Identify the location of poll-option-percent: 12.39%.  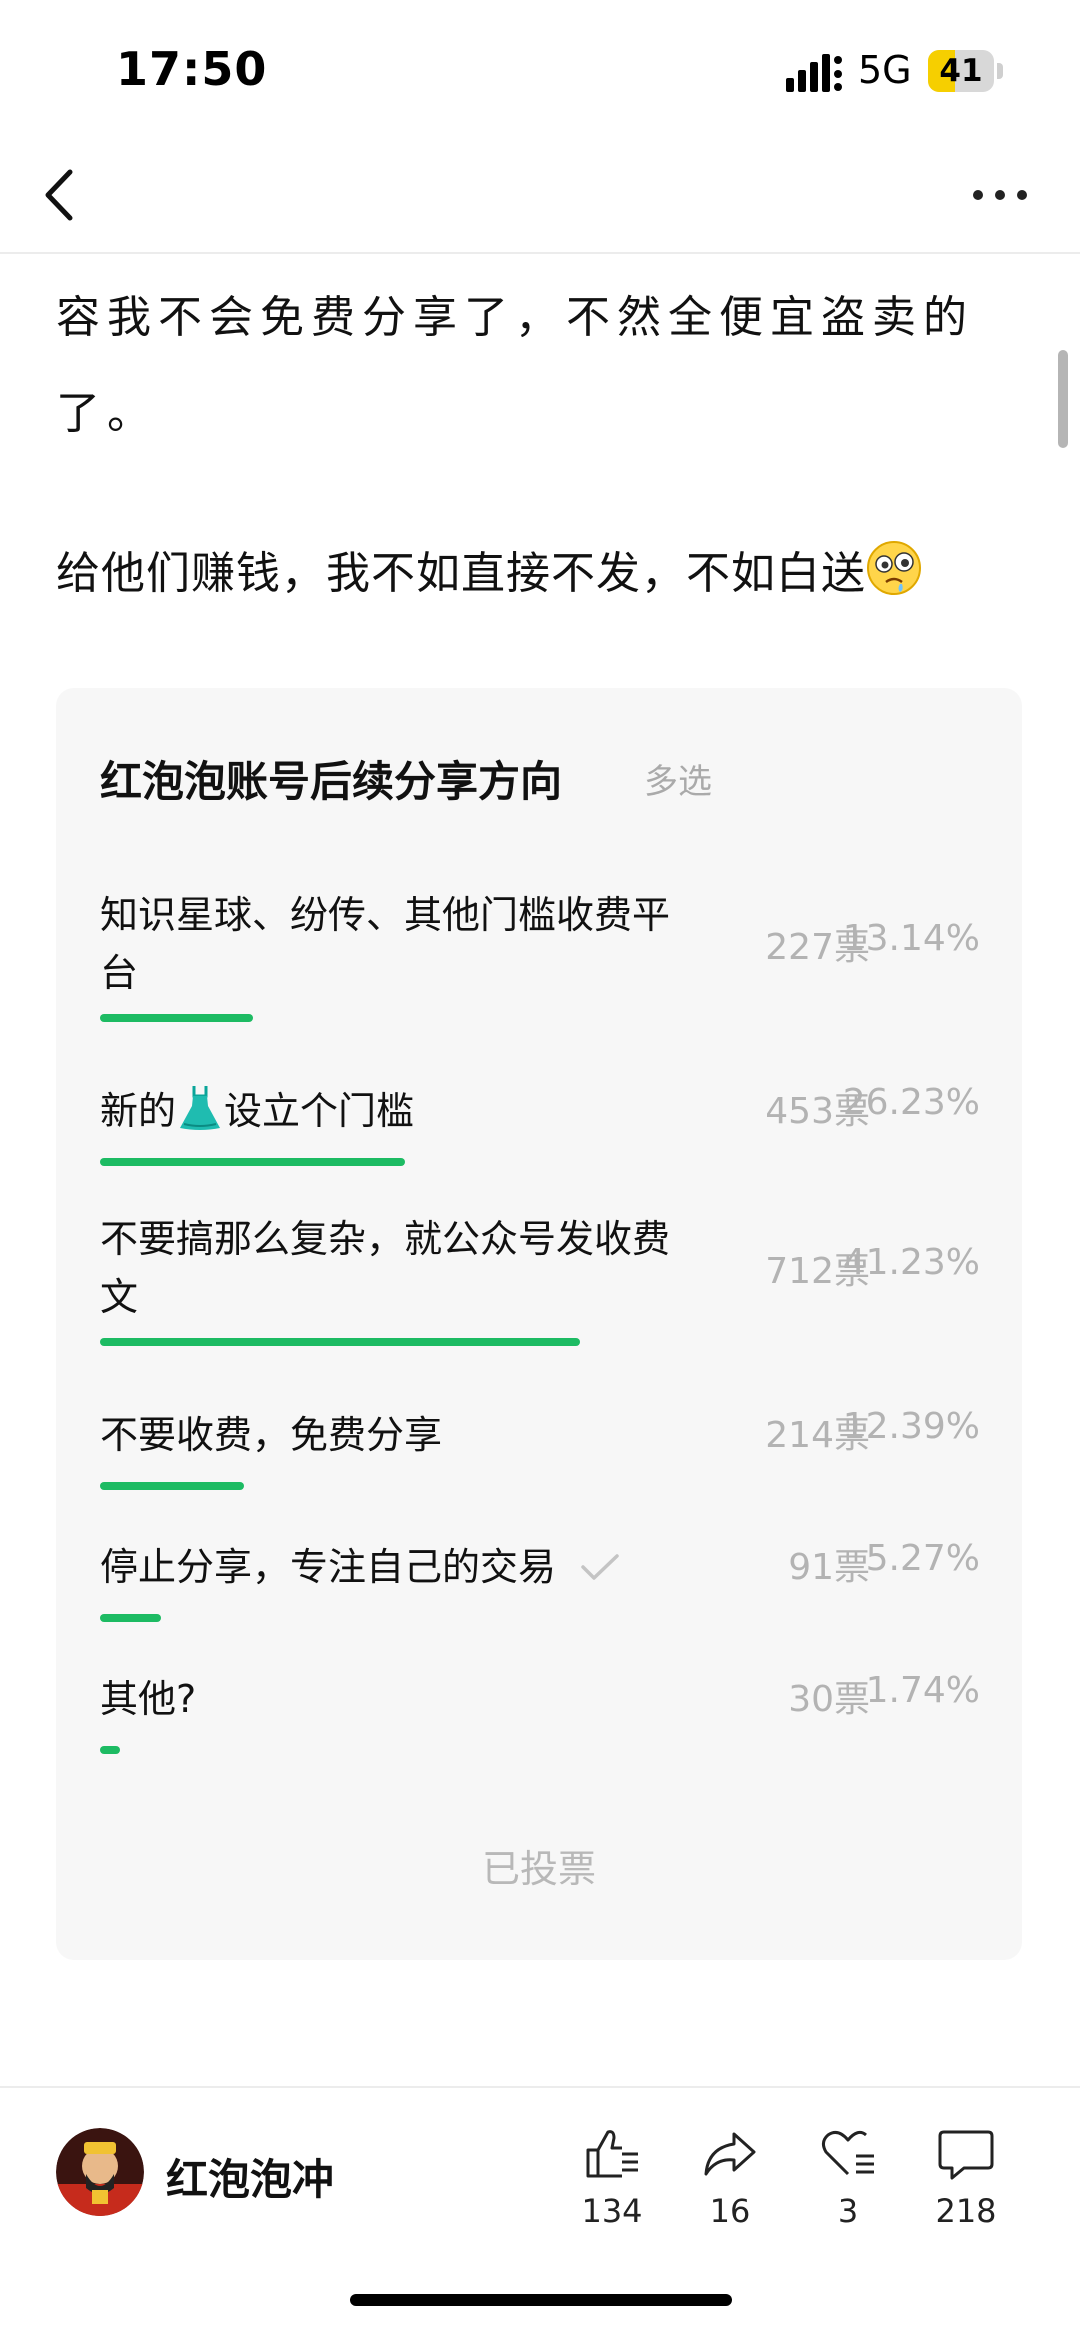
(911, 1426).